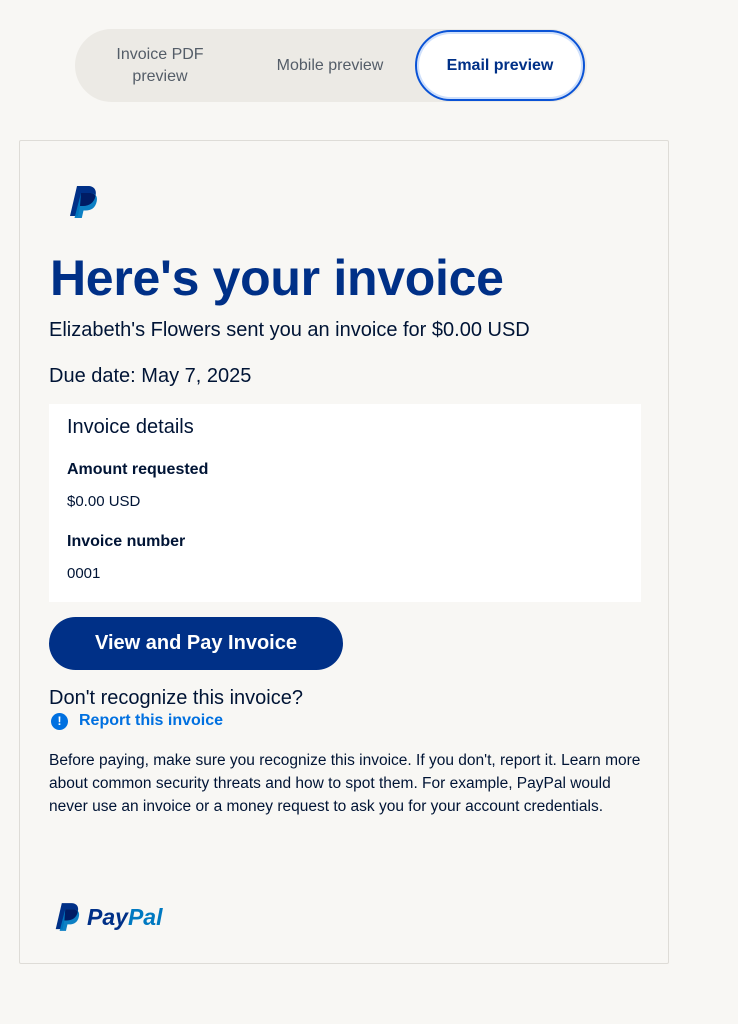 Image resolution: width=738 pixels, height=1024 pixels. What do you see at coordinates (150, 376) in the screenshot?
I see `due-date: Due date: May 7, 2025` at bounding box center [150, 376].